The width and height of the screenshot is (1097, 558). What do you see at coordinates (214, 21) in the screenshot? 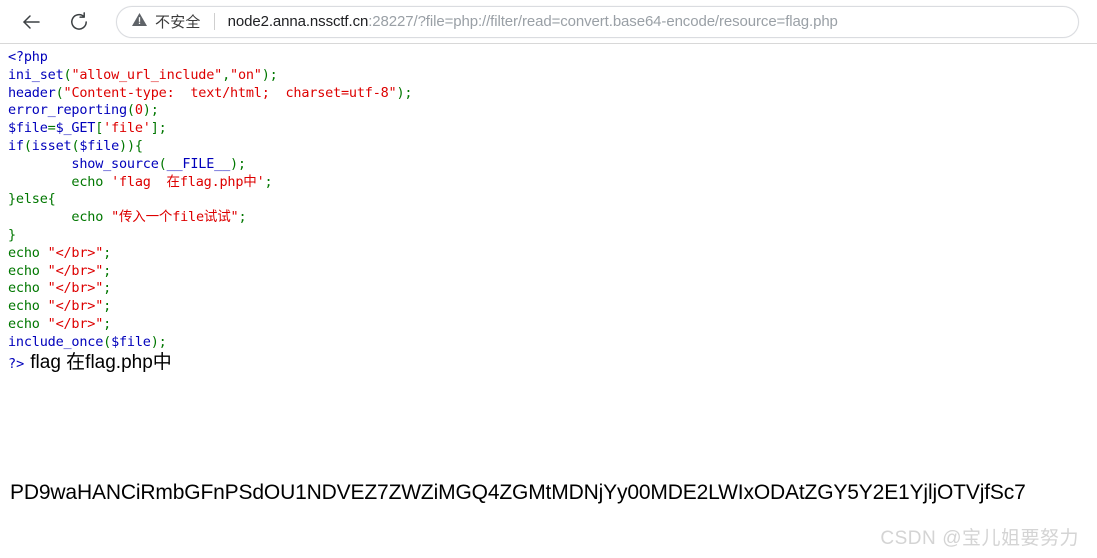
I see `omnibox-divider` at bounding box center [214, 21].